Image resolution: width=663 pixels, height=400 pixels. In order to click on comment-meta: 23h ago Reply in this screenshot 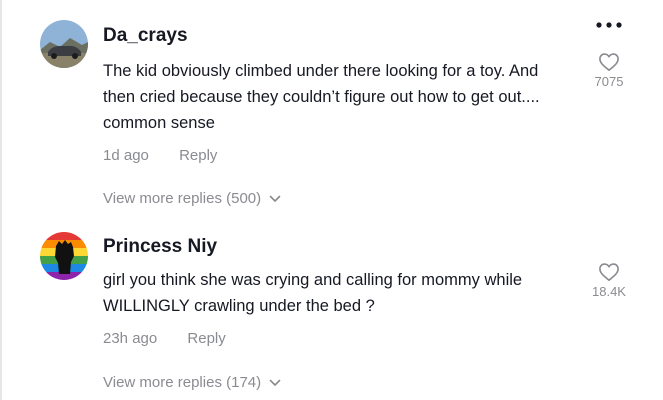, I will do `click(164, 338)`.